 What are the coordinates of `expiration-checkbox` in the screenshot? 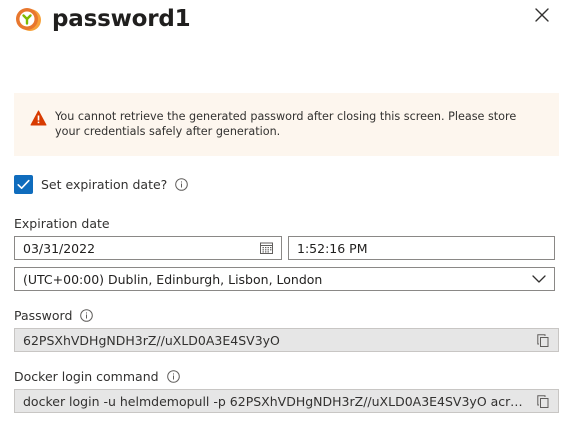 It's located at (23, 184).